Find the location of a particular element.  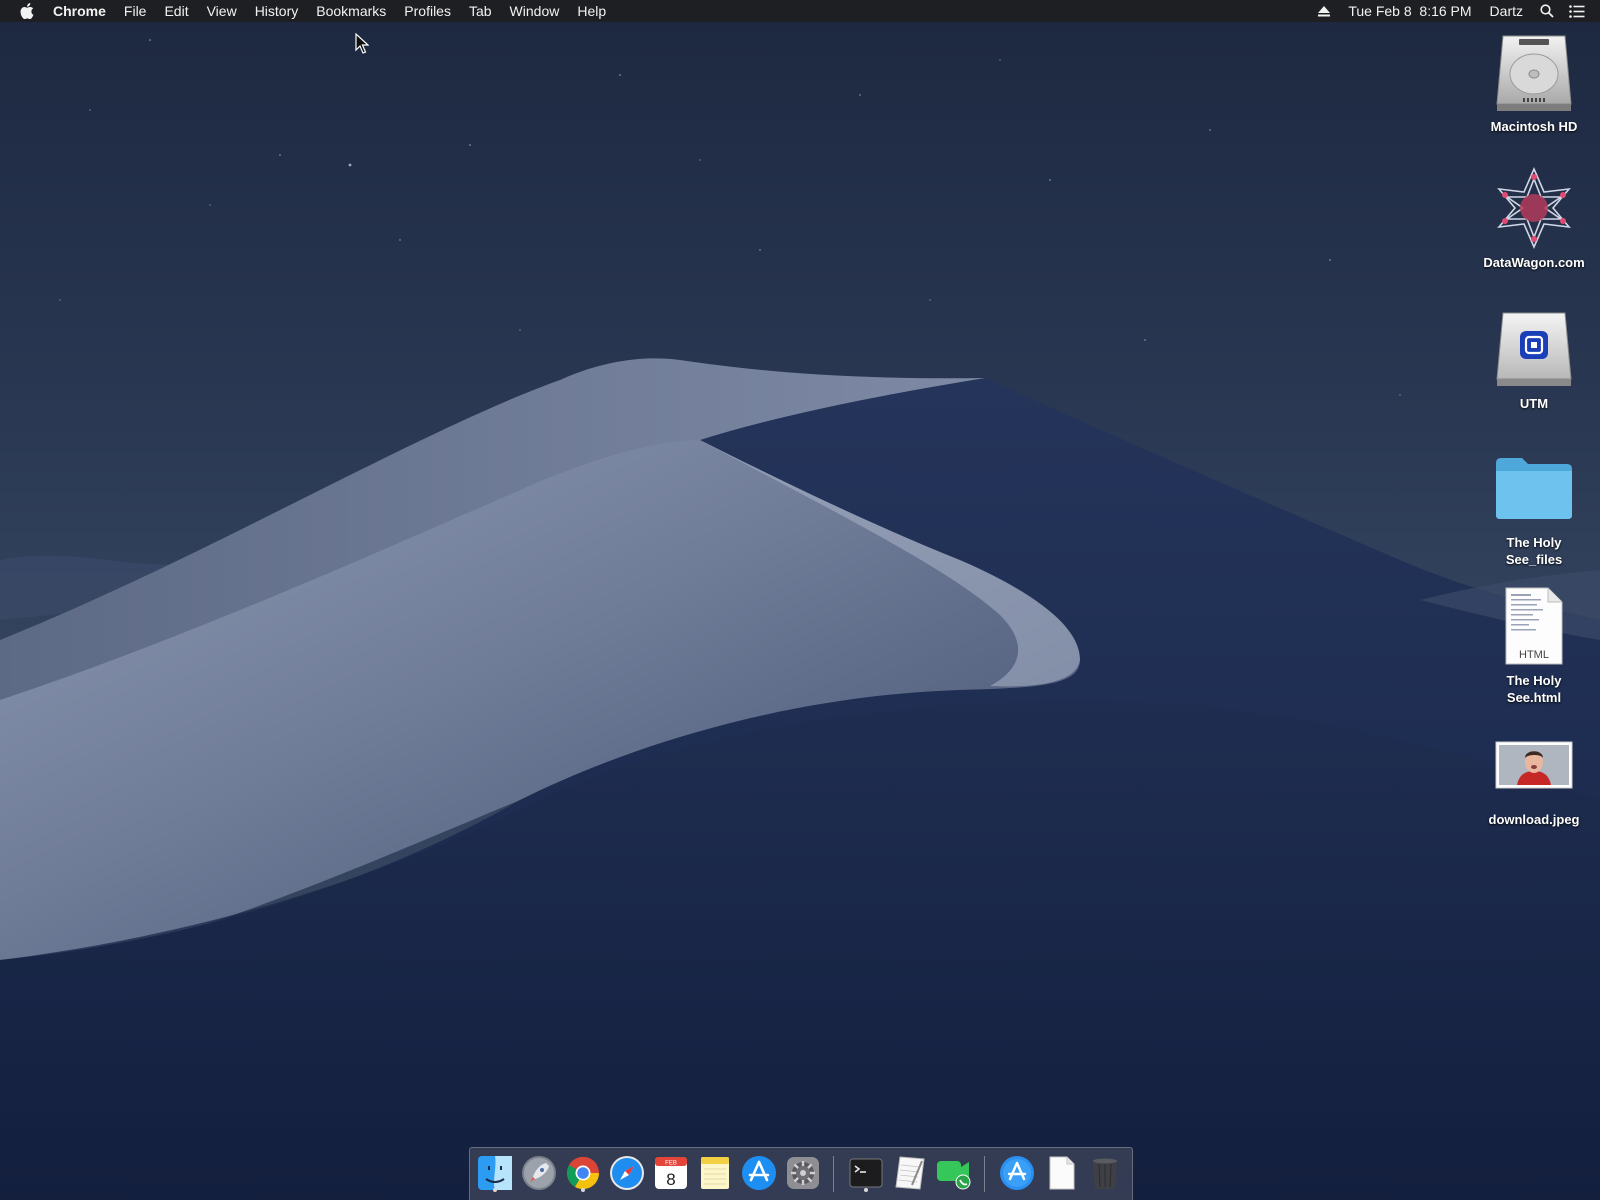

dock-documents is located at coordinates (1061, 1173).